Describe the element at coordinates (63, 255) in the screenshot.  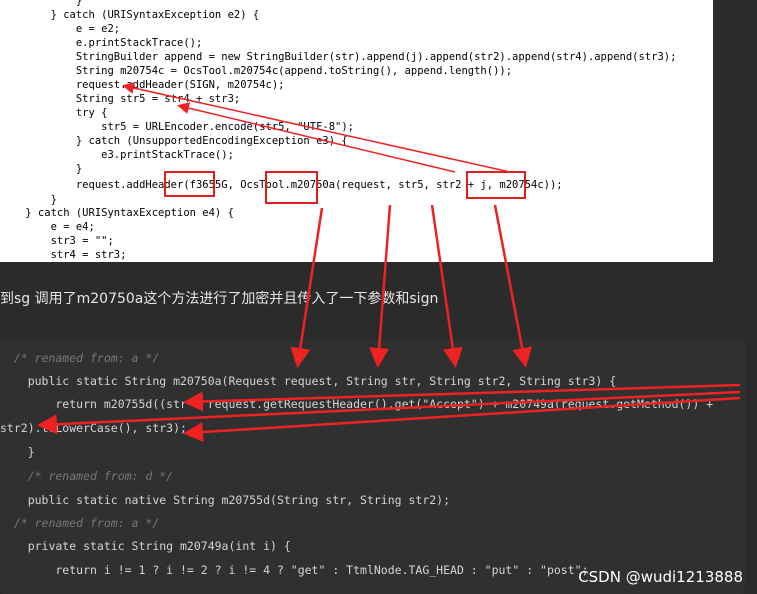
I see `code-line: str4 = str3;` at that location.